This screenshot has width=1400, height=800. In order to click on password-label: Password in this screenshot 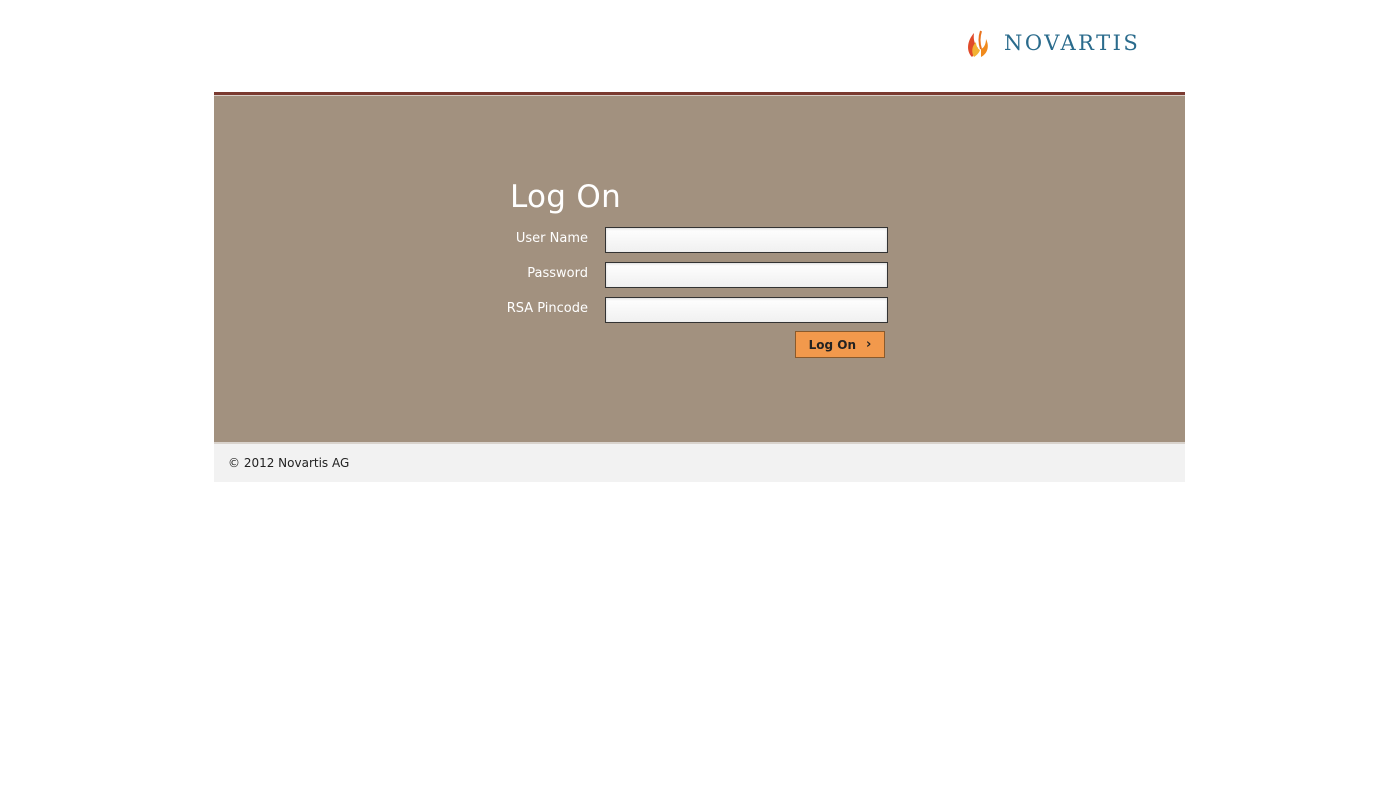, I will do `click(557, 273)`.